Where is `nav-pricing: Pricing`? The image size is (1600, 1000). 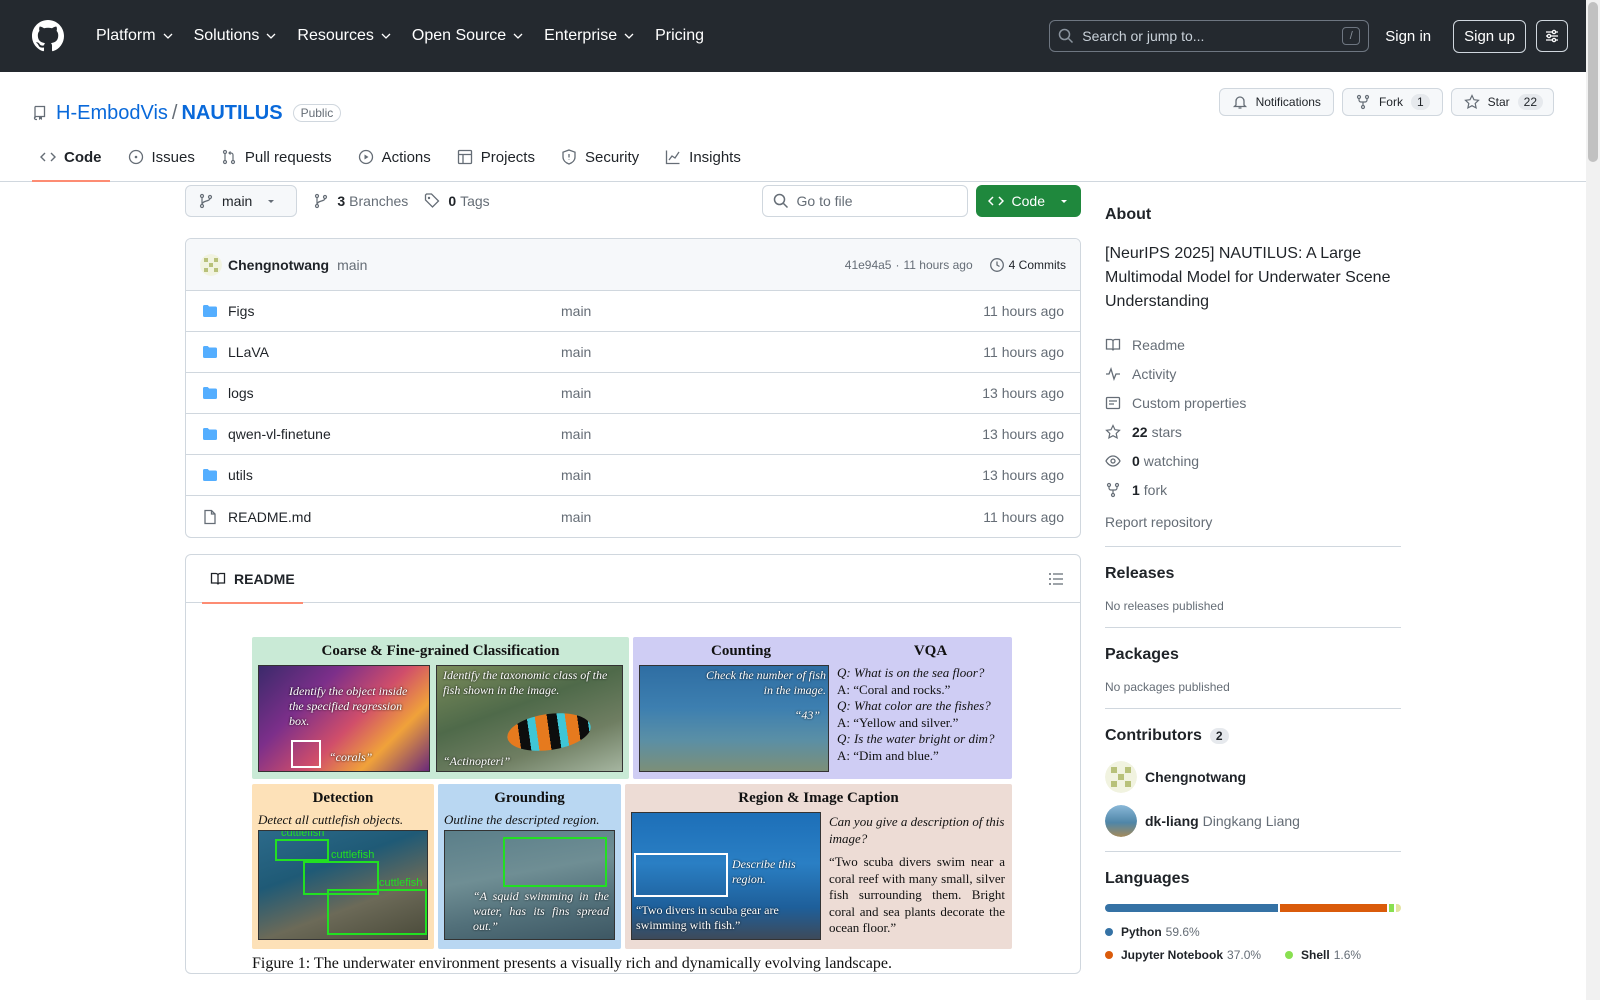 nav-pricing: Pricing is located at coordinates (679, 36).